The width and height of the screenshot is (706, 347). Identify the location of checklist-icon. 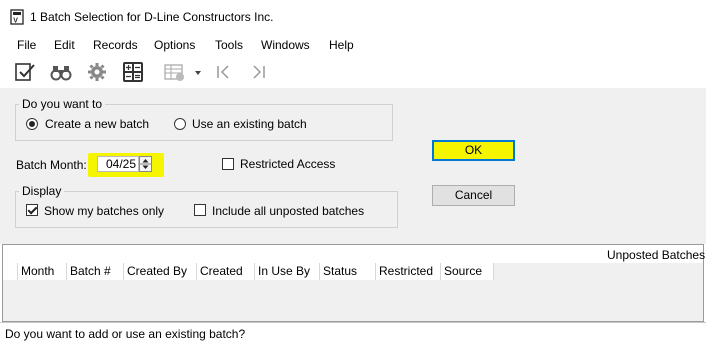
(25, 72).